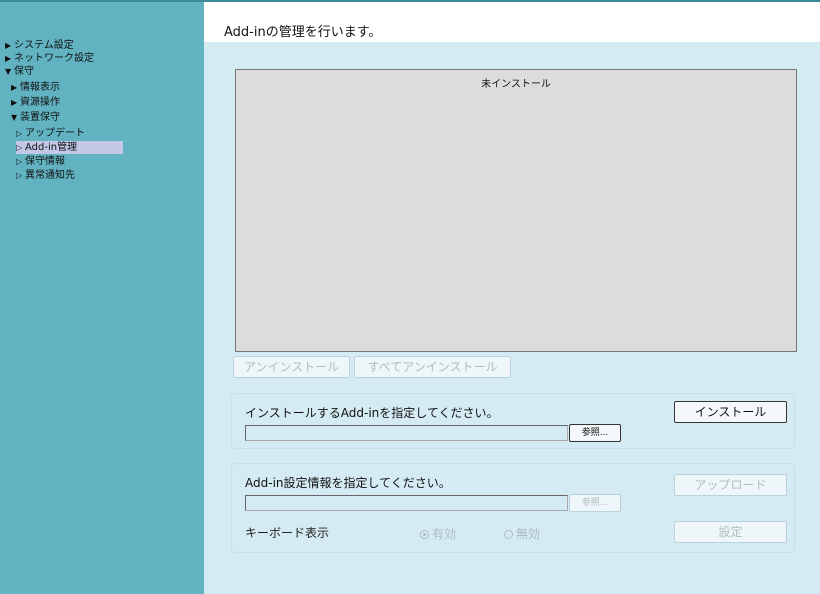 The height and width of the screenshot is (594, 820). What do you see at coordinates (24, 71) in the screenshot?
I see `sidebar-item-label: 保守` at bounding box center [24, 71].